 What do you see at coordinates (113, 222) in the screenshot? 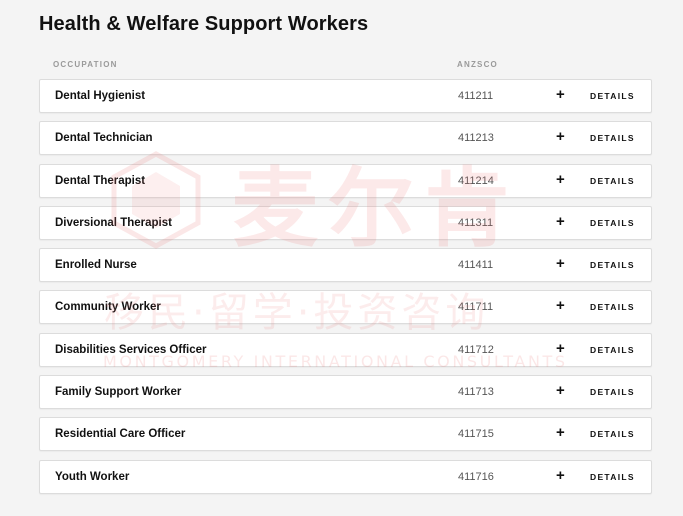
I see `occupation-name: Diversional Therapist` at bounding box center [113, 222].